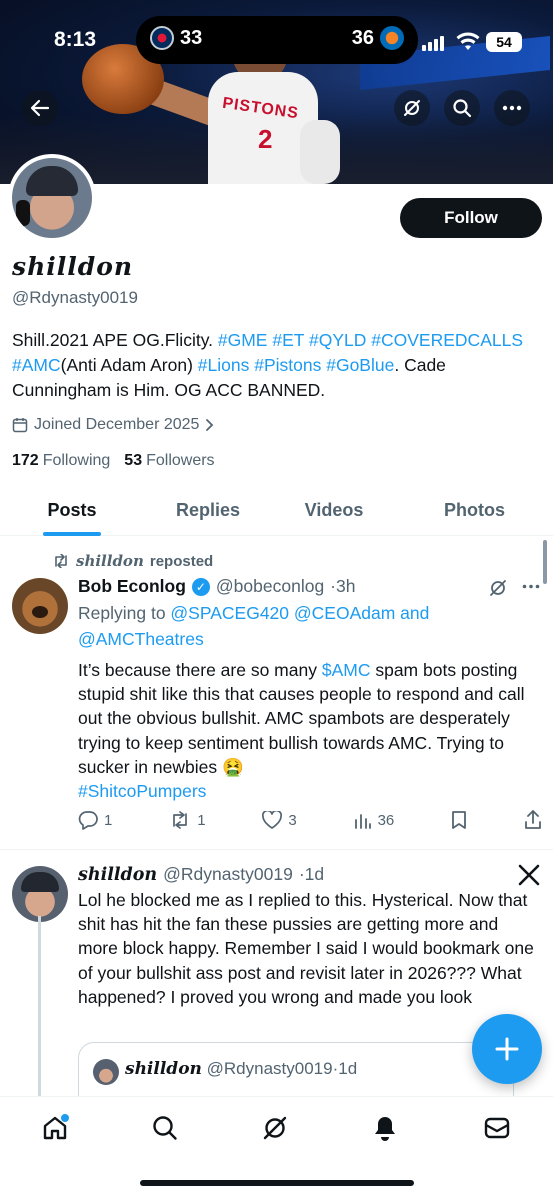 Image resolution: width=553 pixels, height=1200 pixels. I want to click on like-button: 3, so click(279, 820).